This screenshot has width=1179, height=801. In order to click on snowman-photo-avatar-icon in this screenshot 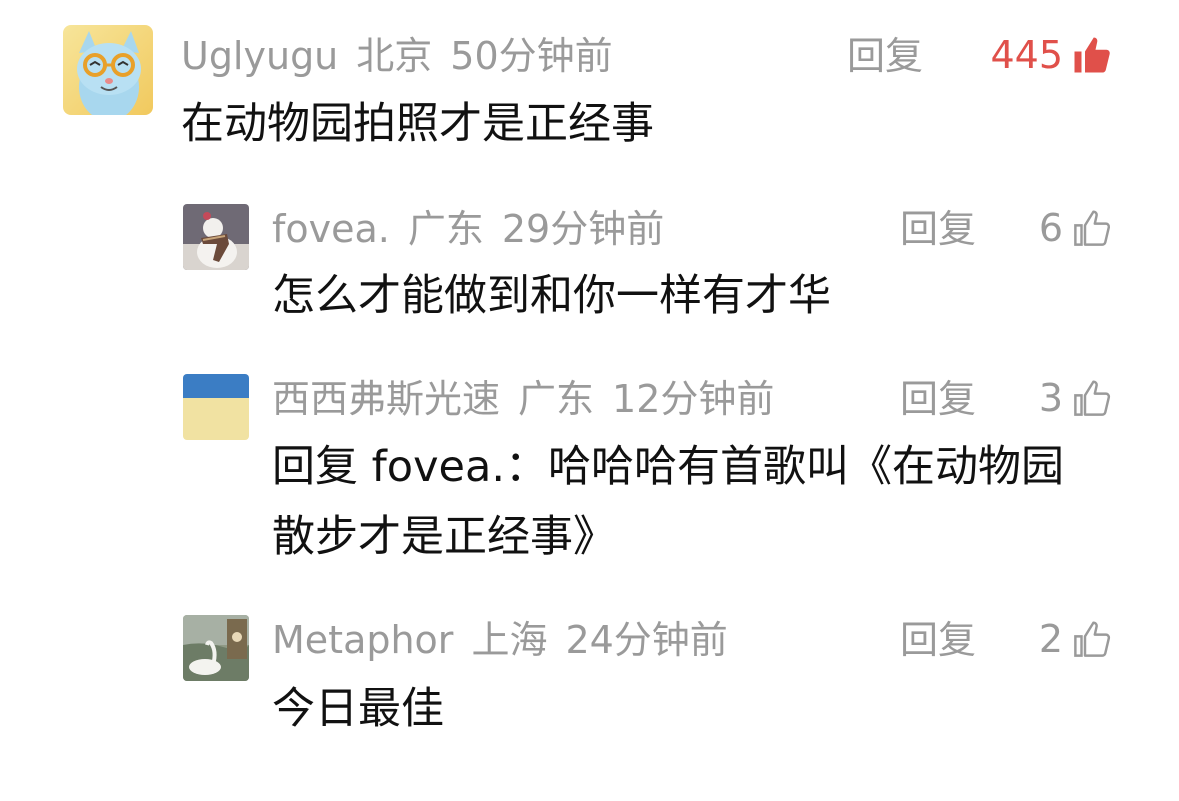, I will do `click(216, 237)`.